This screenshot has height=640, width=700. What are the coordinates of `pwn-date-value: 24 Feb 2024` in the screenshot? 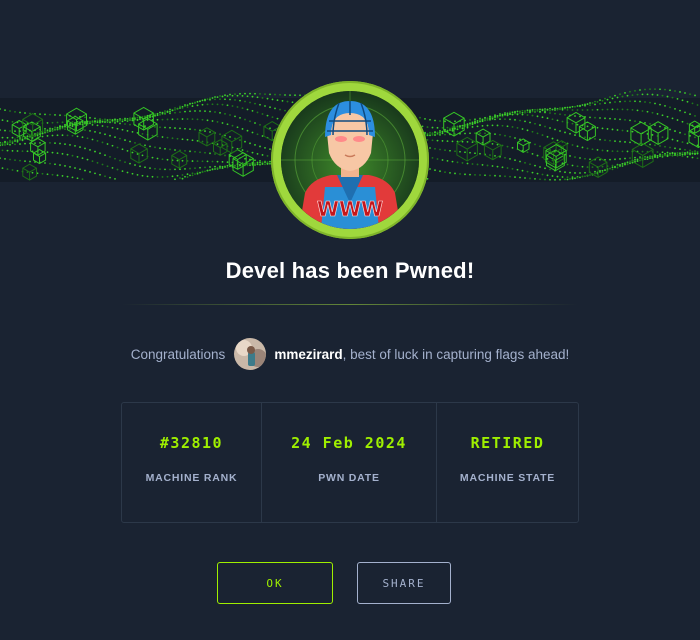 It's located at (349, 443).